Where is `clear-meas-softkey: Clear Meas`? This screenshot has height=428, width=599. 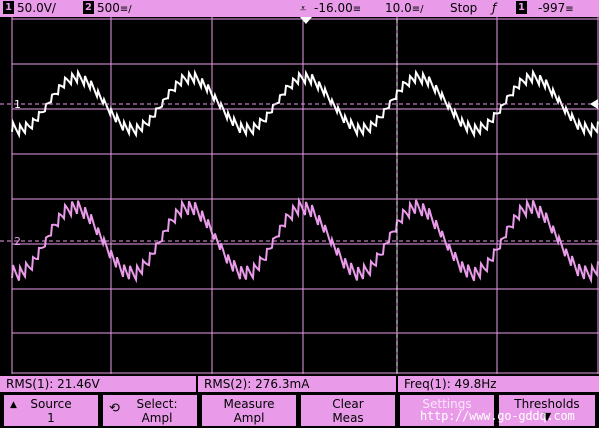
clear-meas-softkey: Clear Meas is located at coordinates (348, 410).